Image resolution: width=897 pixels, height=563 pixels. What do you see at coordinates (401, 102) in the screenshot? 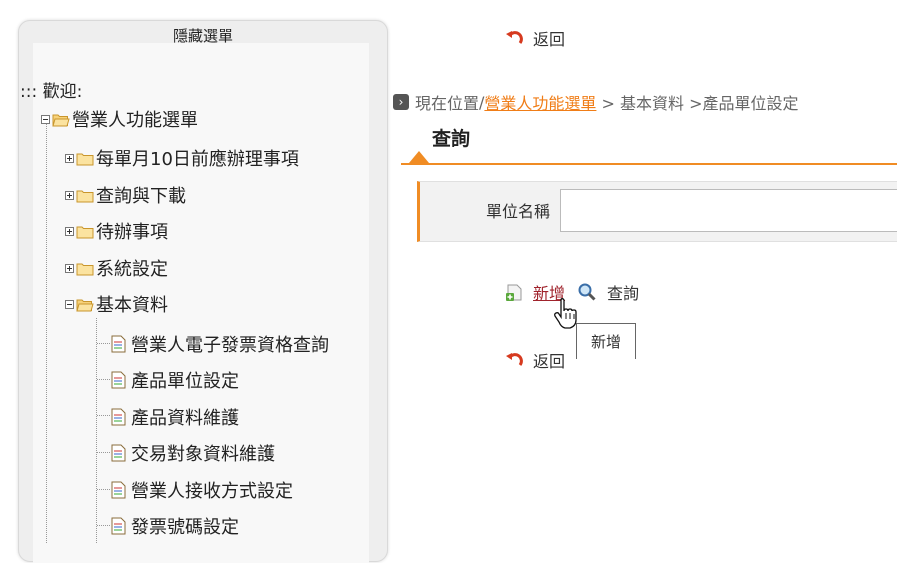
I see `breadcrumb-arrow-icon: ›` at bounding box center [401, 102].